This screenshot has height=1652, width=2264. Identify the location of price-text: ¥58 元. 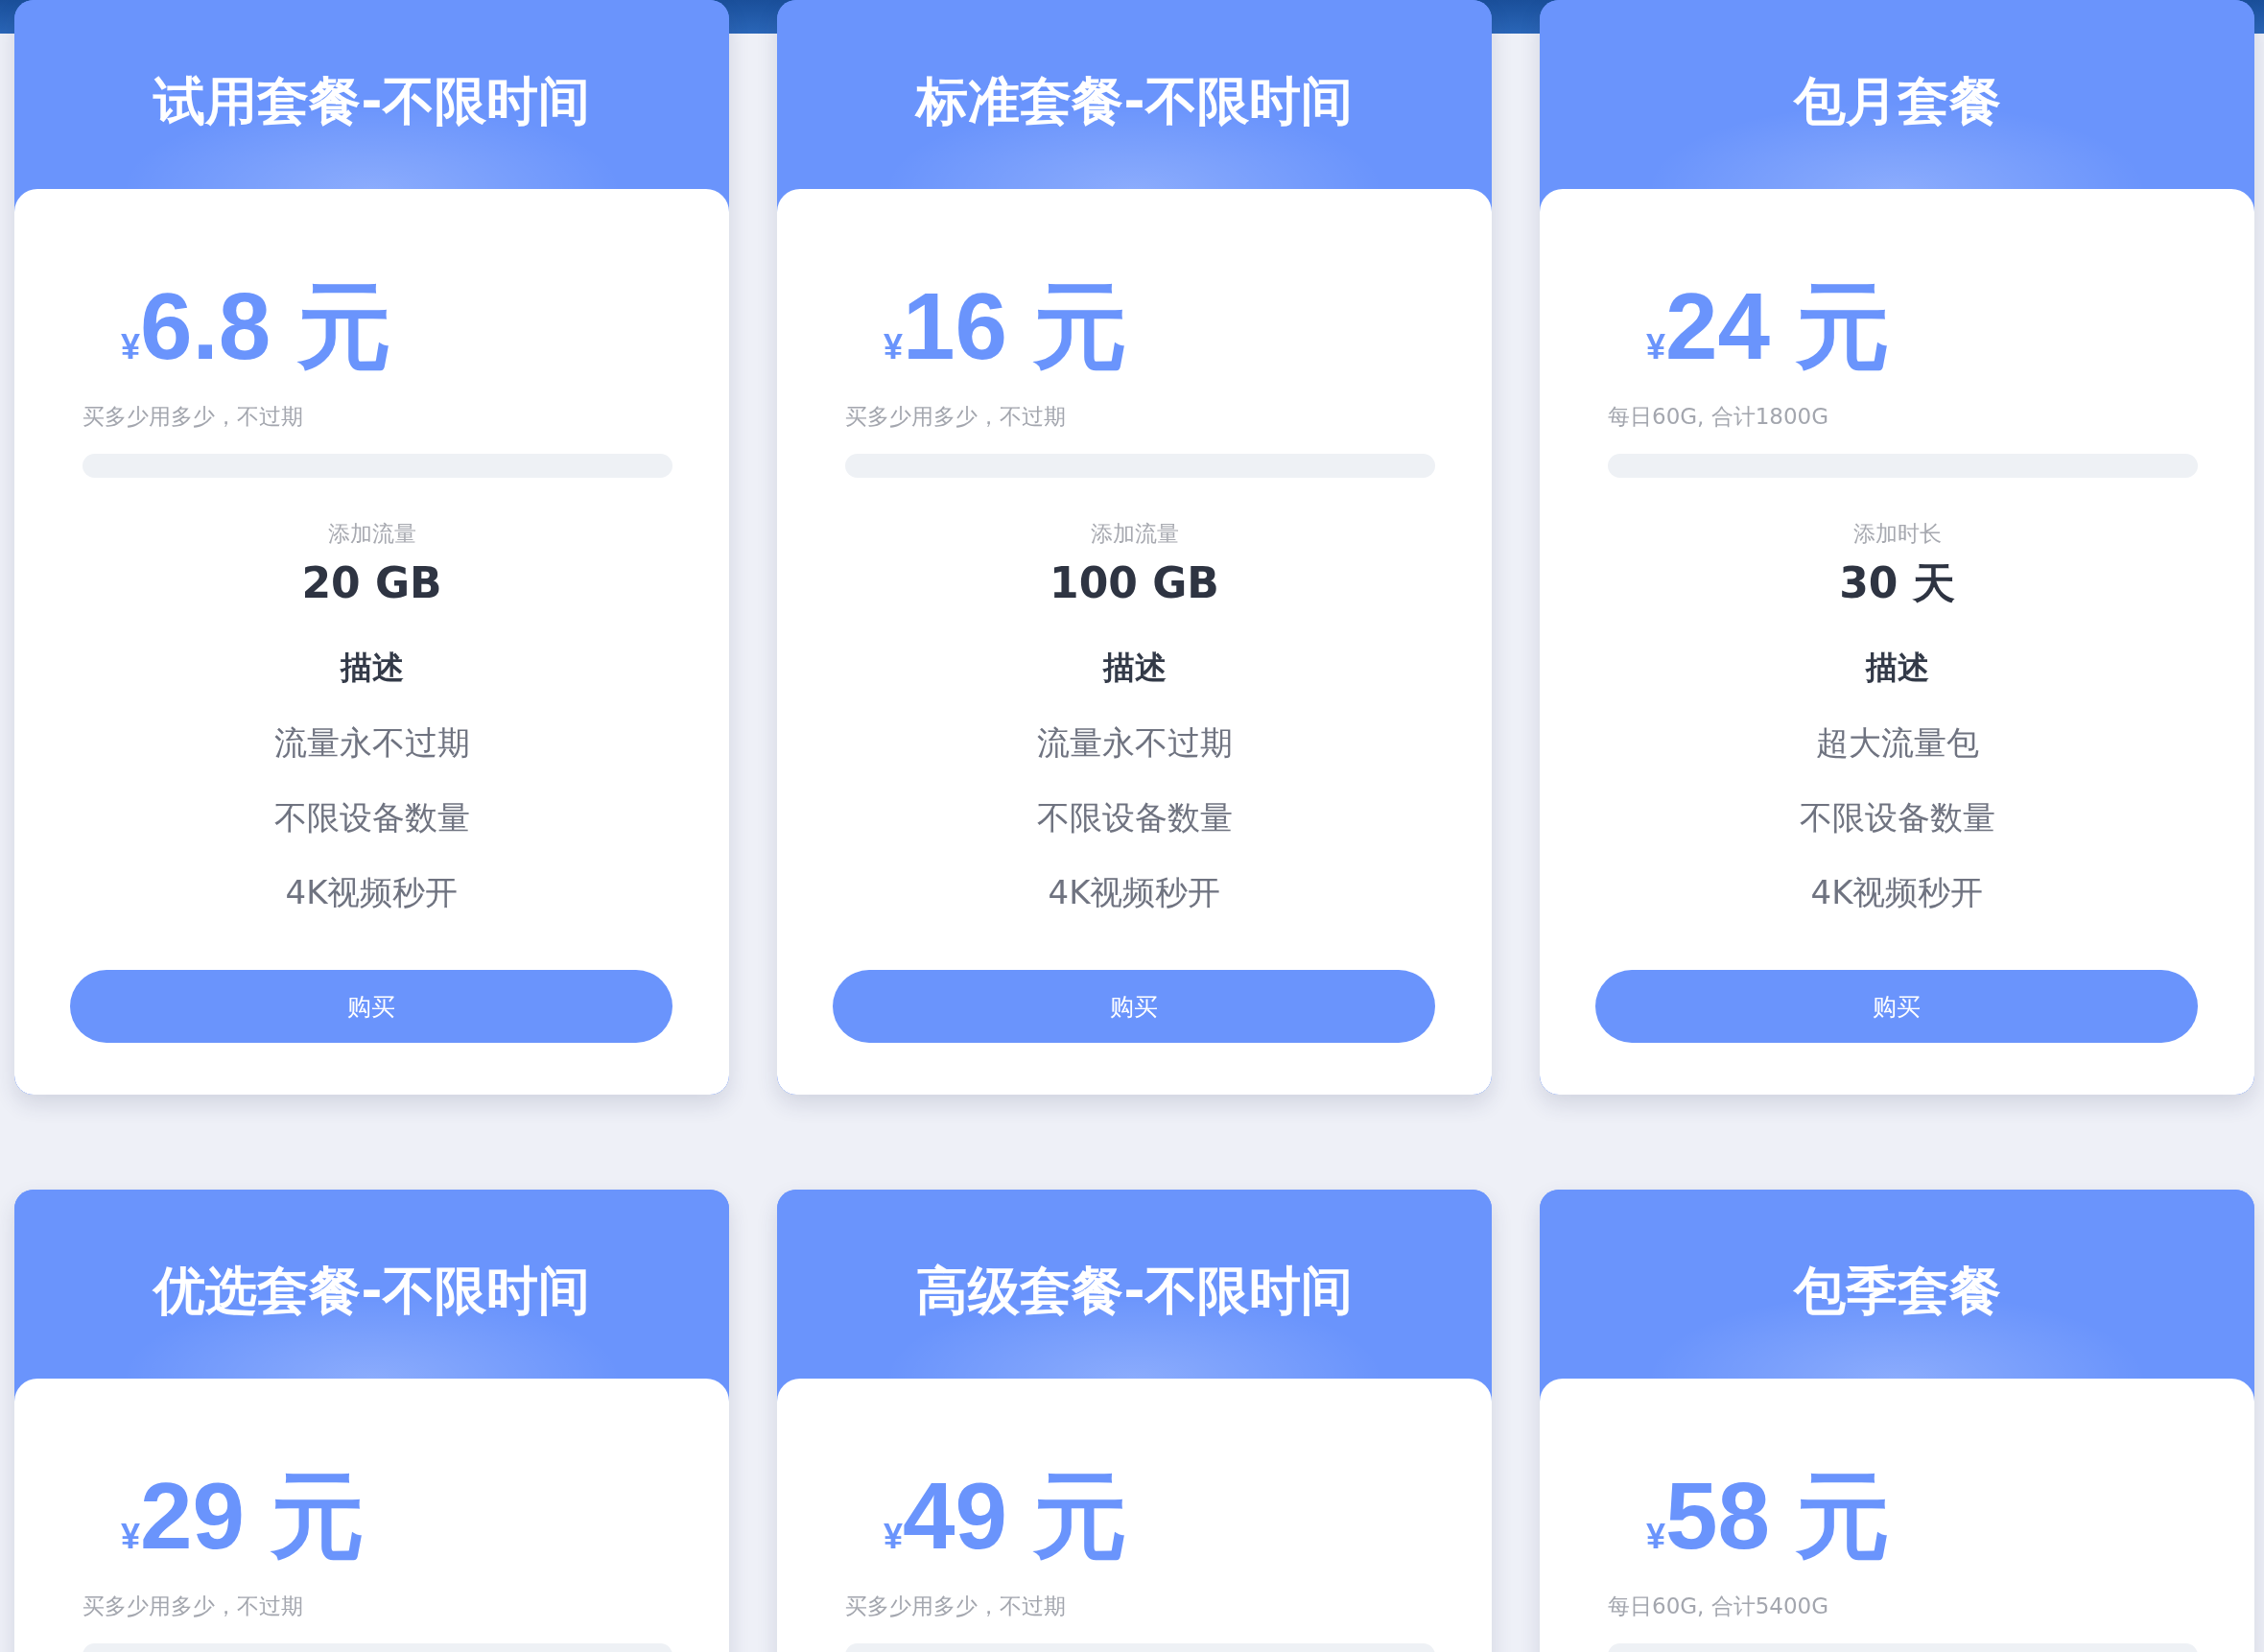
(1769, 1519).